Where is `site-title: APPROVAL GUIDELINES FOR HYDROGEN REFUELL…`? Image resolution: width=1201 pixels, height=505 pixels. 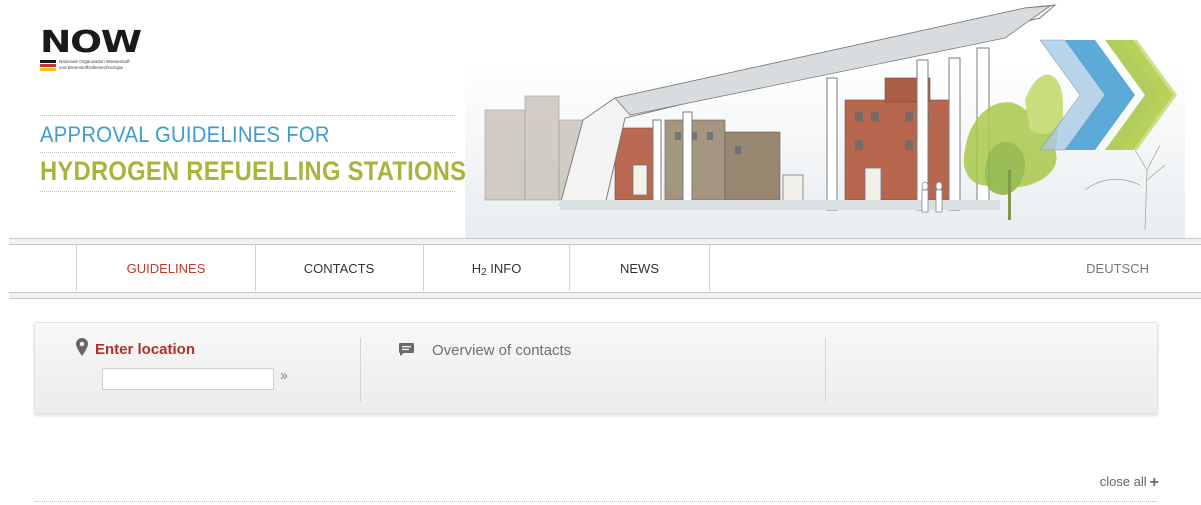 site-title: APPROVAL GUIDELINES FOR HYDROGEN REFUELL… is located at coordinates (253, 153).